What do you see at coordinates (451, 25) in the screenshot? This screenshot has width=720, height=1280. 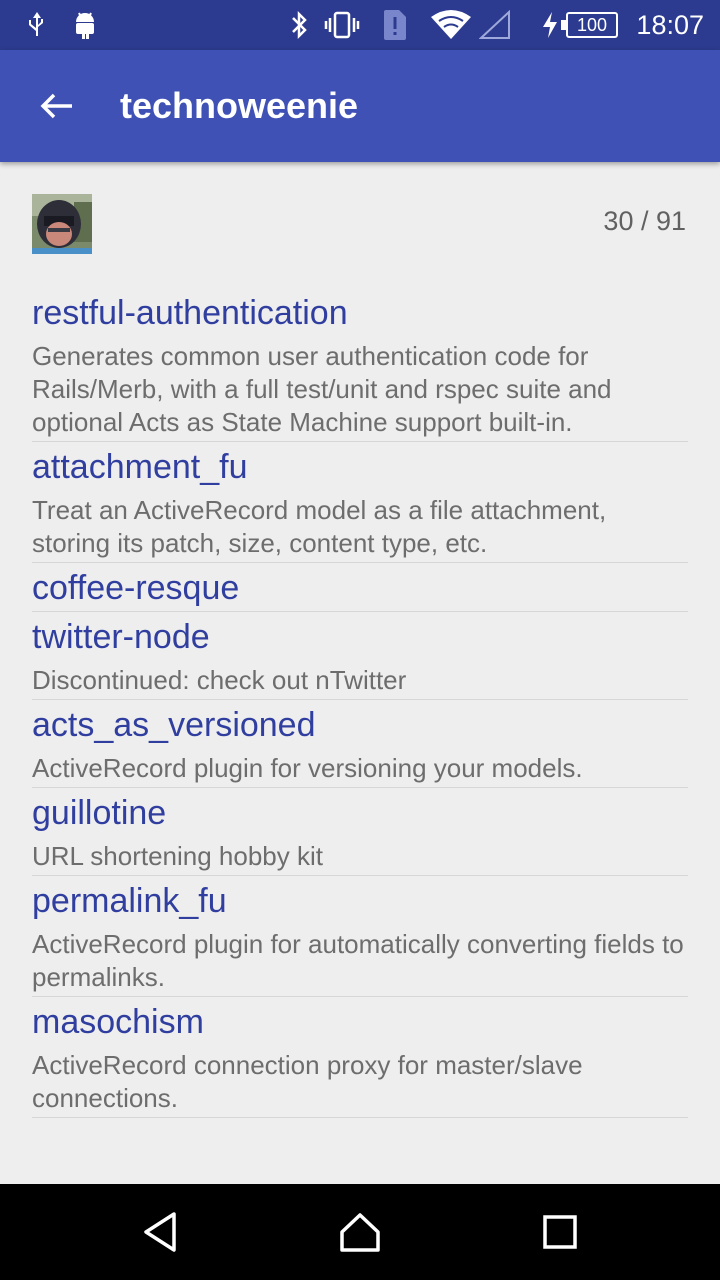 I see `wifi-icon` at bounding box center [451, 25].